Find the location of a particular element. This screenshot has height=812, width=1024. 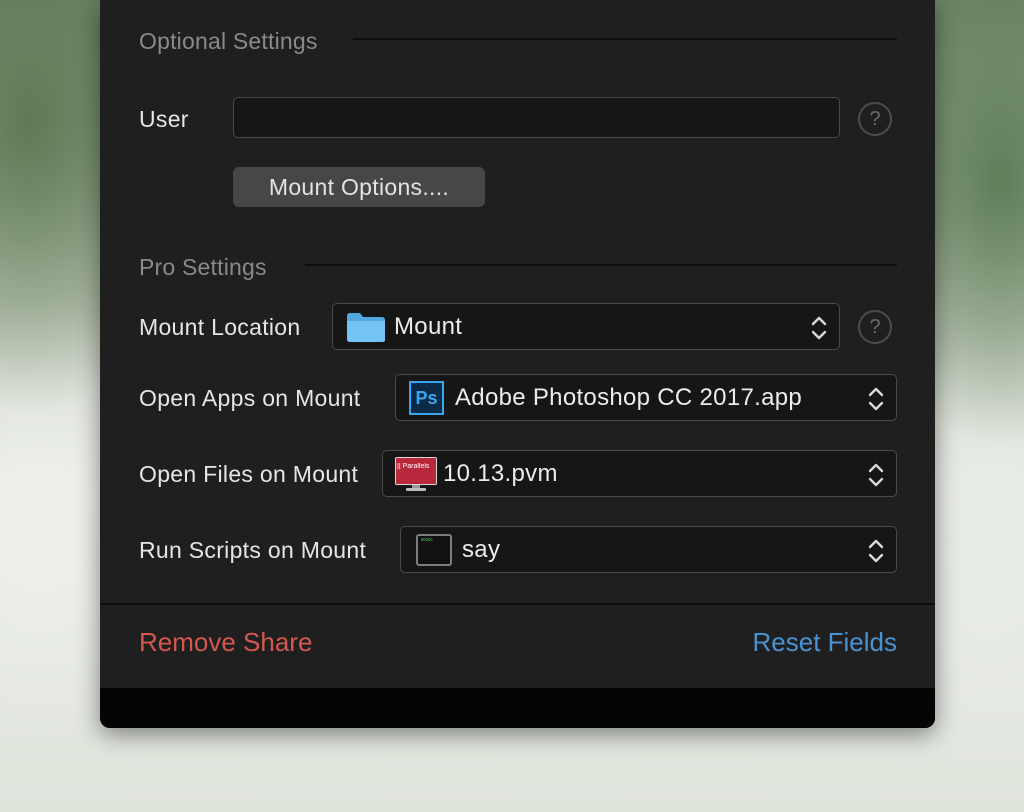

user-label: User is located at coordinates (164, 119).